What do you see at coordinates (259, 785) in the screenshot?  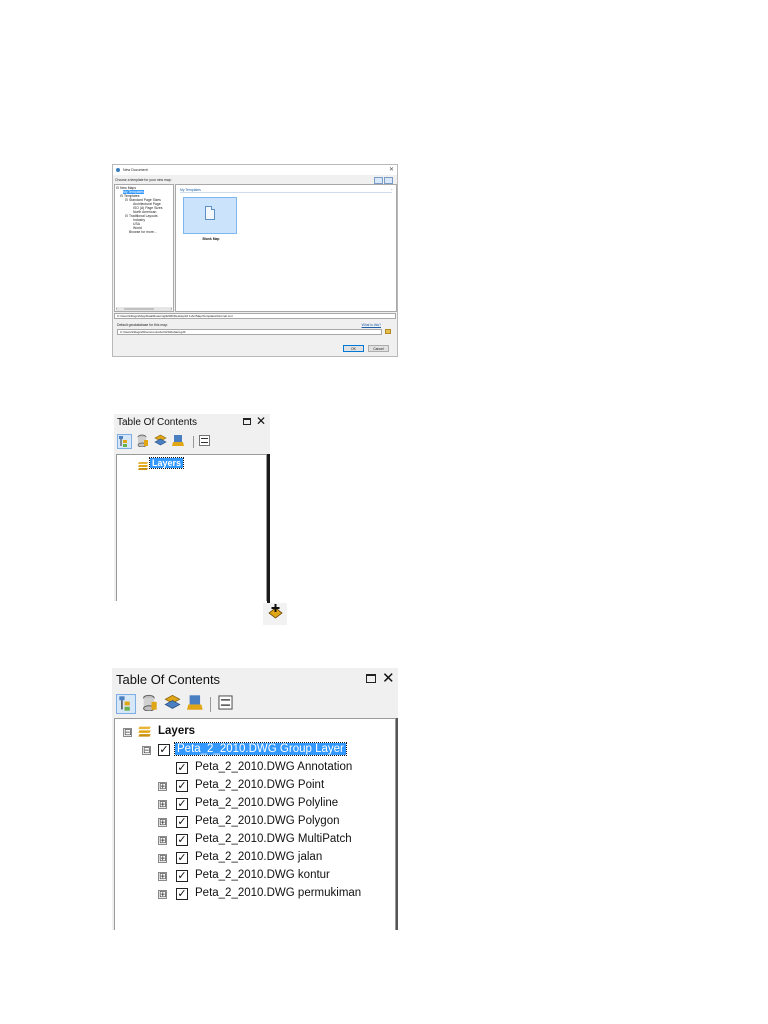 I see `sublayer-label: Peta_2_2010.DWG Point` at bounding box center [259, 785].